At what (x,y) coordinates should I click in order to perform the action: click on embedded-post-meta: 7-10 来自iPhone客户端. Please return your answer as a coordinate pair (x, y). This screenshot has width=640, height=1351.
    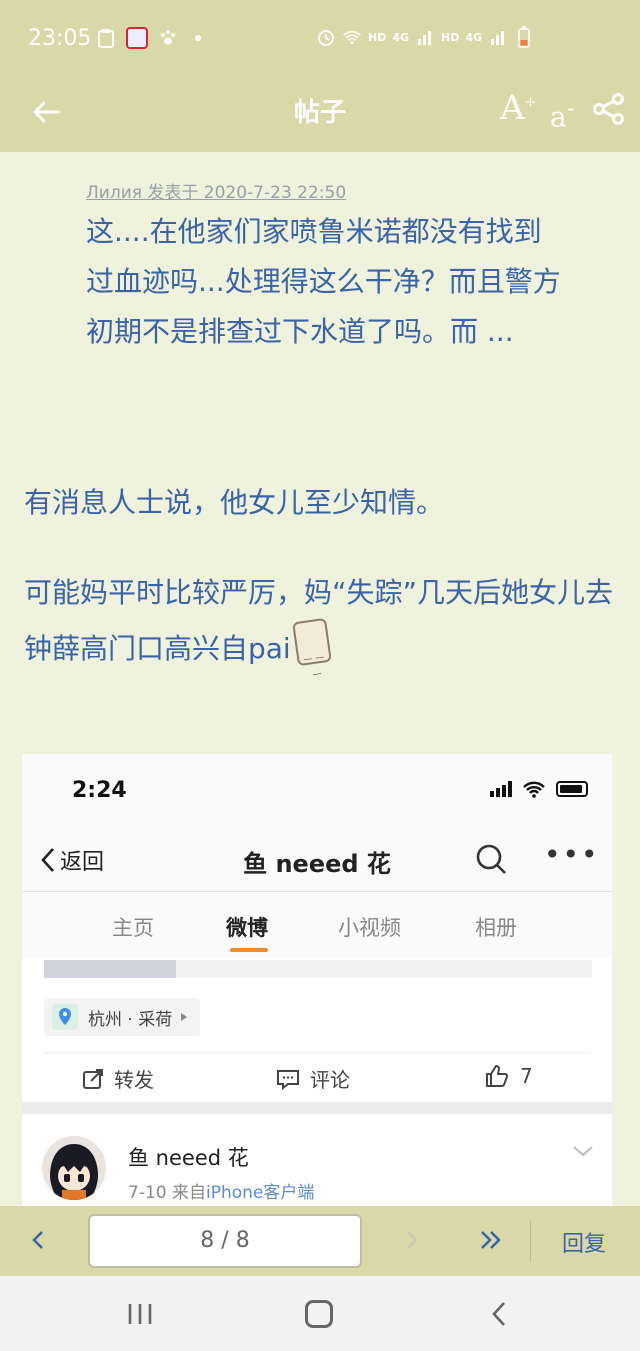
    Looking at the image, I should click on (221, 1190).